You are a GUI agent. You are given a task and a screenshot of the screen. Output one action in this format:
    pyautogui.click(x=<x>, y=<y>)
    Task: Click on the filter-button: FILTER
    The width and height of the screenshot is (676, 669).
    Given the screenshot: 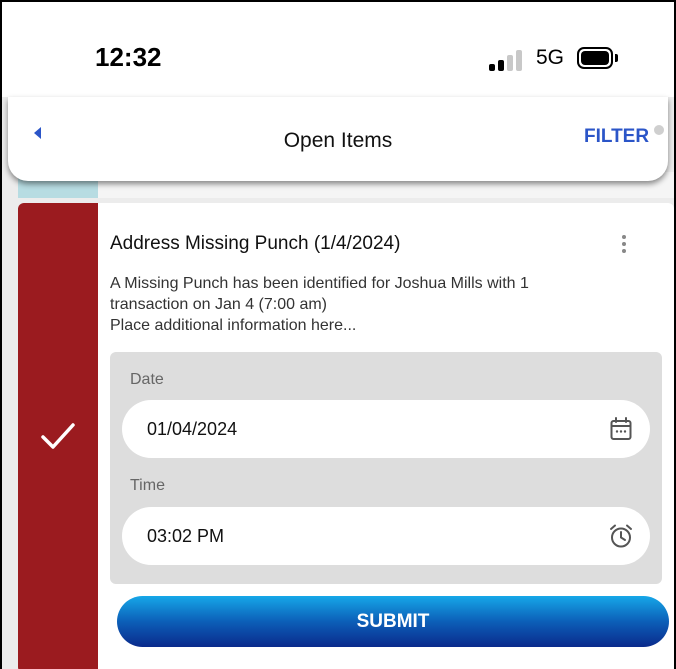 What is the action you would take?
    pyautogui.click(x=616, y=137)
    